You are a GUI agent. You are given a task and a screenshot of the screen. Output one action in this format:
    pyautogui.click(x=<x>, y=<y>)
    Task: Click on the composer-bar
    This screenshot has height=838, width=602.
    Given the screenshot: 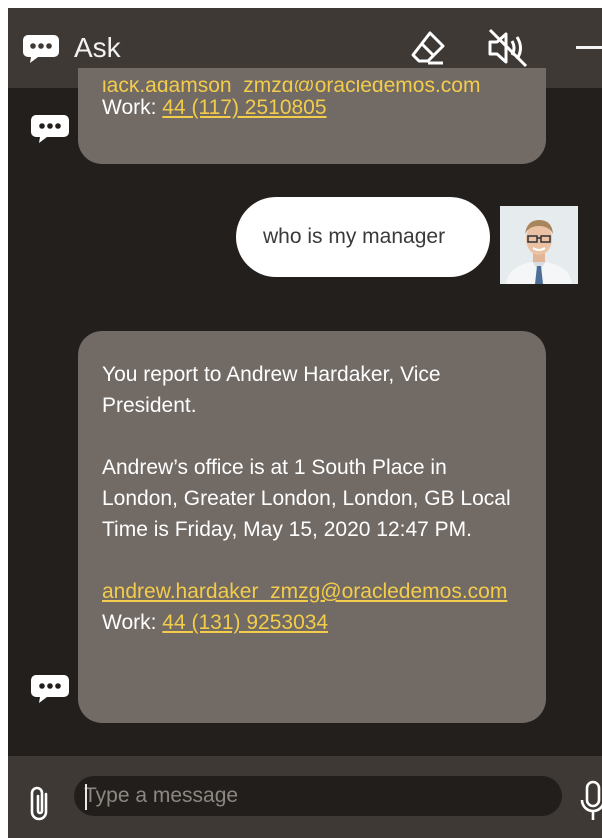 What is the action you would take?
    pyautogui.click(x=305, y=797)
    